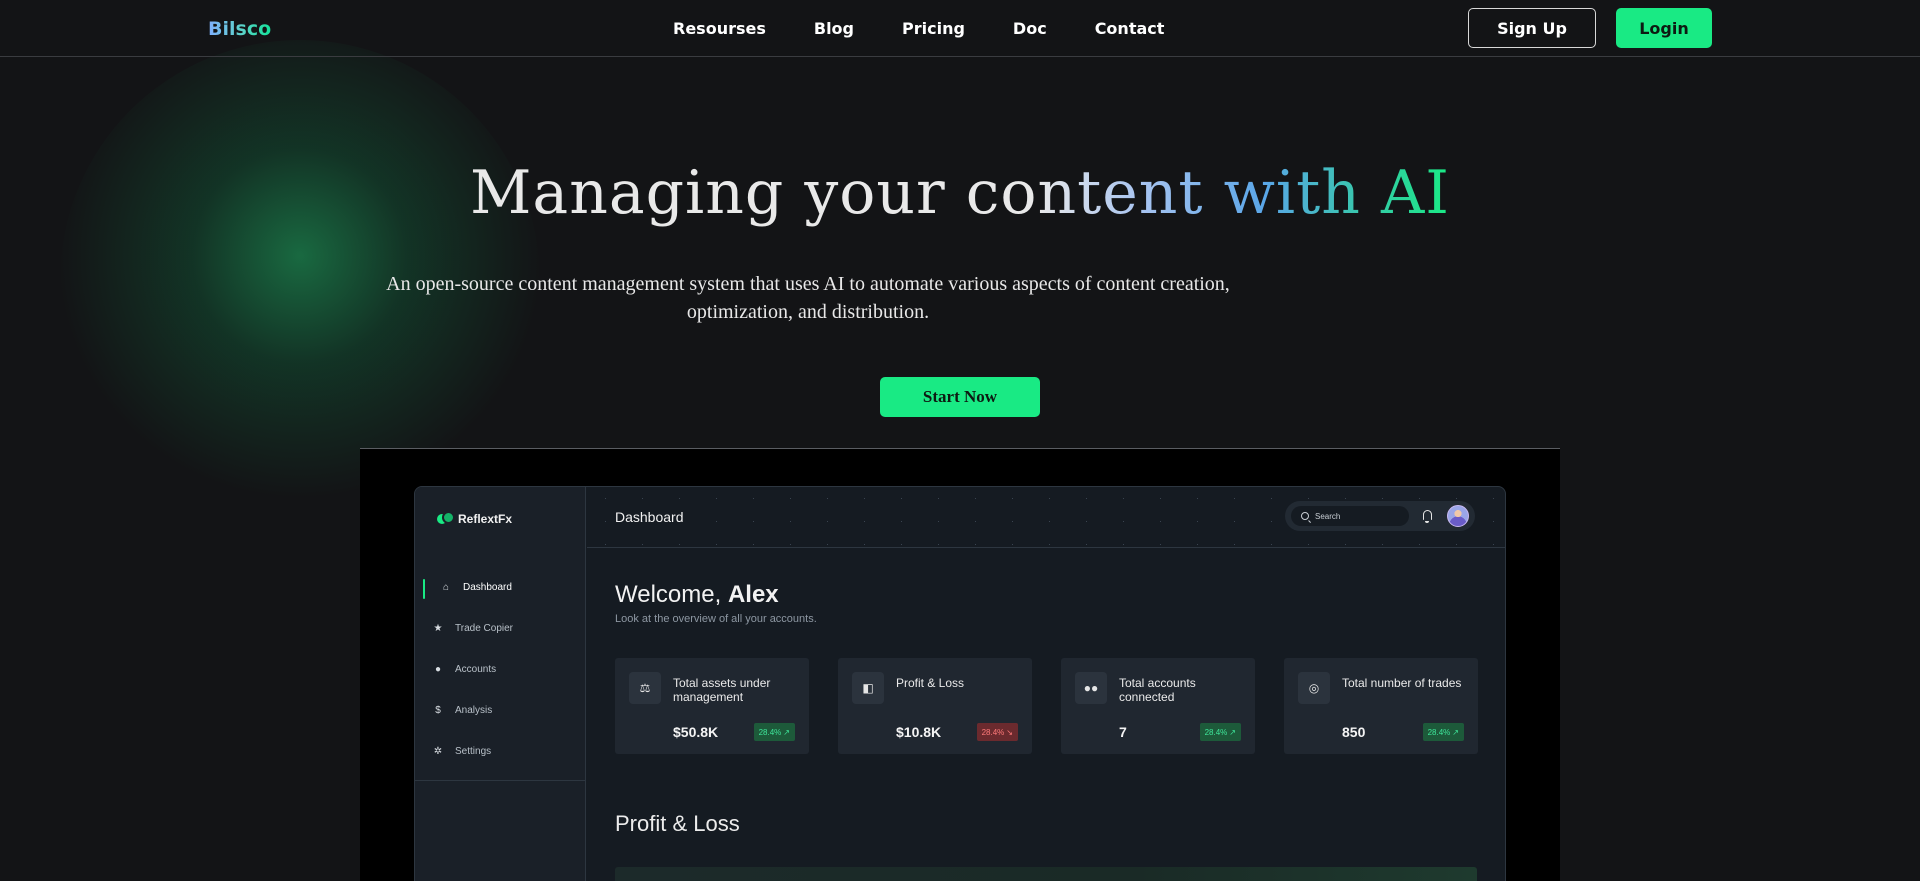 Image resolution: width=1920 pixels, height=881 pixels. I want to click on sign-up-button: Sign Up, so click(1532, 28).